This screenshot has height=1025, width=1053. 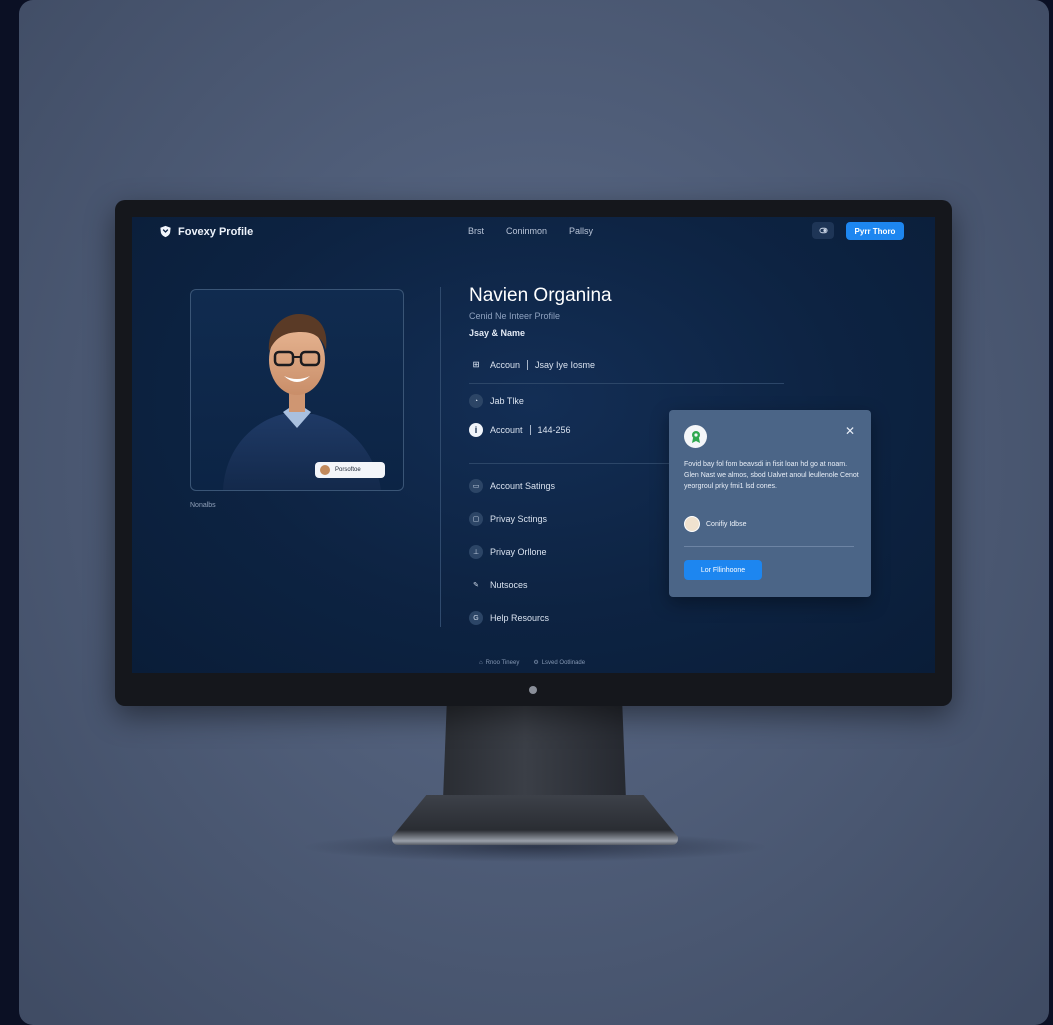 I want to click on nav-link-1: Brst, so click(x=476, y=231).